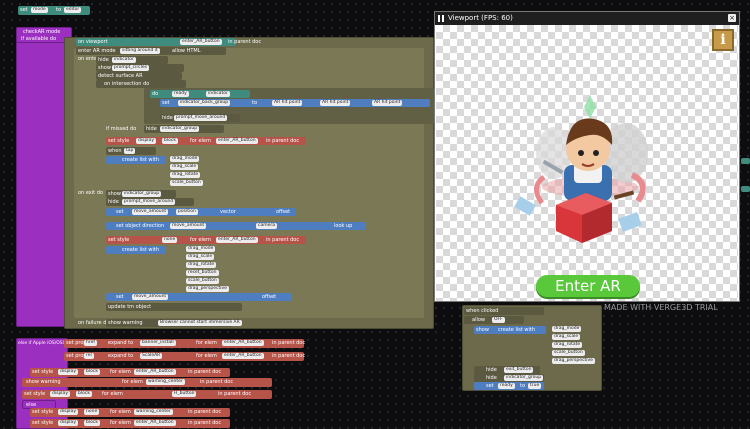  Describe the element at coordinates (202, 273) in the screenshot. I see `list2-item-4: reset_button` at that location.